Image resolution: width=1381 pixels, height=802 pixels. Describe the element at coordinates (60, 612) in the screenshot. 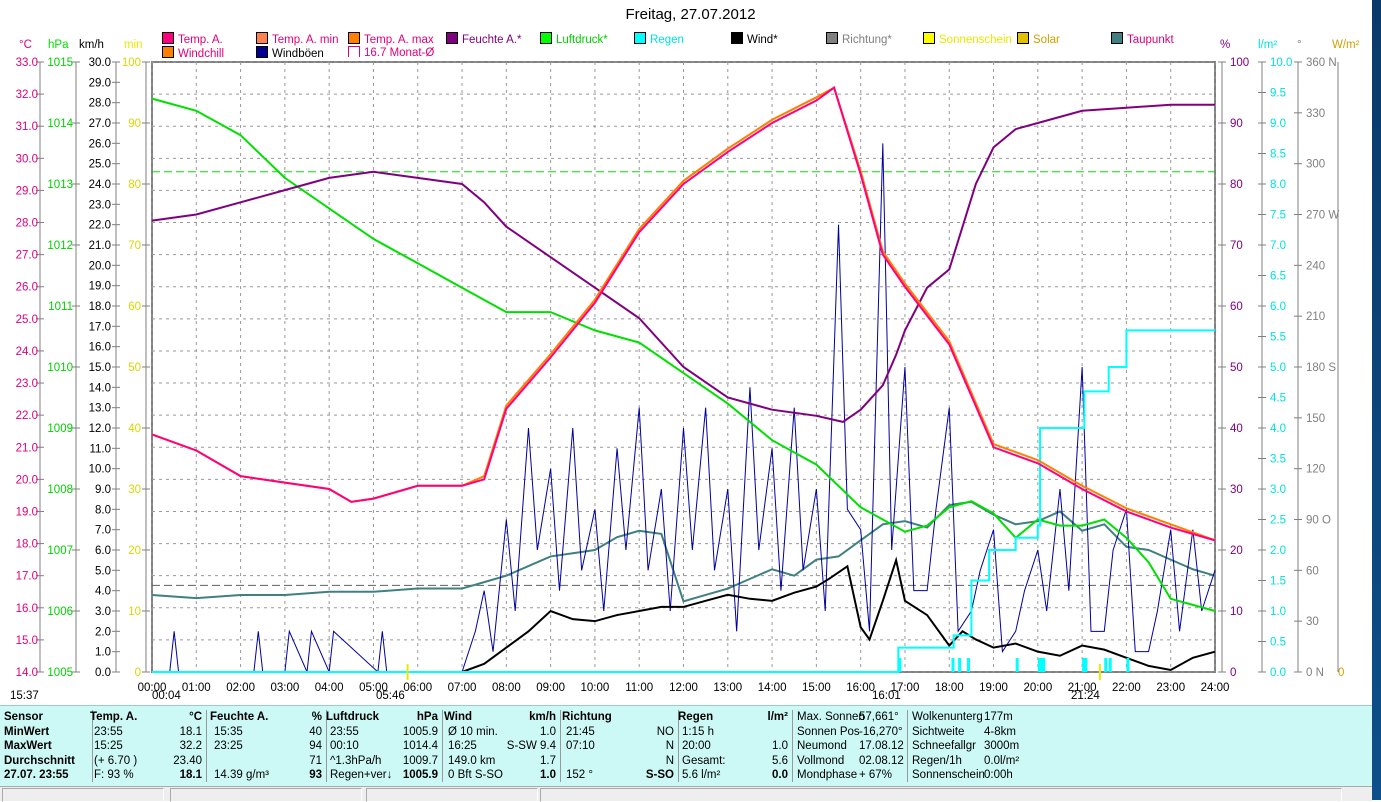

I see `axis-hpa-tick-label: 1006` at that location.